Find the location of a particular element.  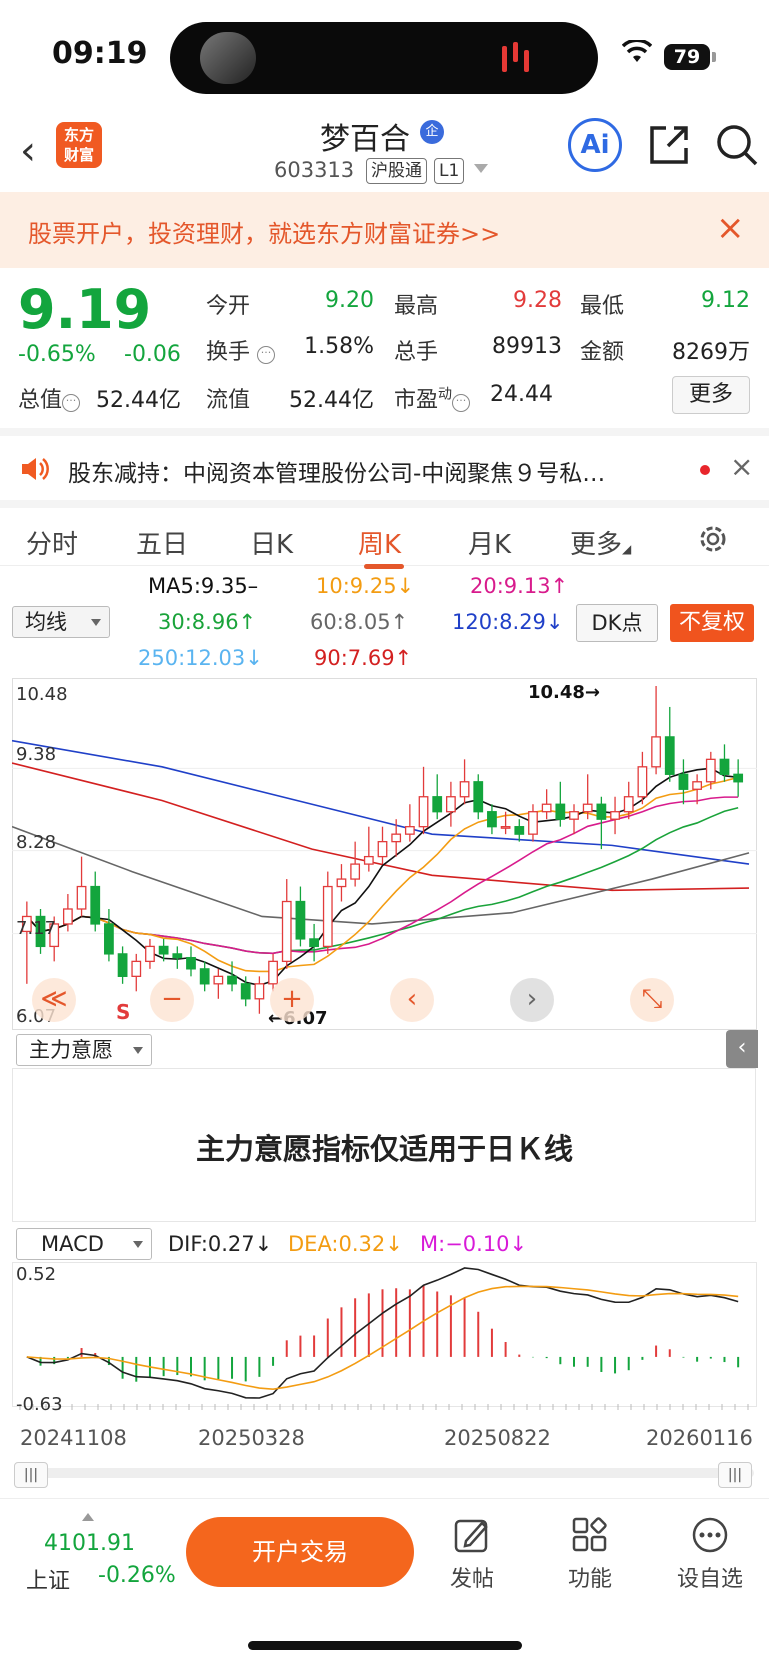

ai-button: Ai is located at coordinates (595, 145).